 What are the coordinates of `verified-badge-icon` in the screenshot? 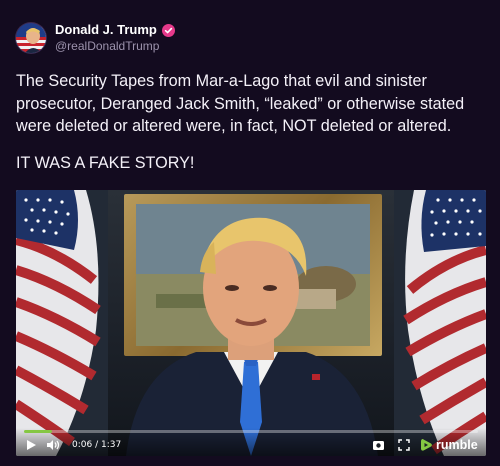 It's located at (168, 30).